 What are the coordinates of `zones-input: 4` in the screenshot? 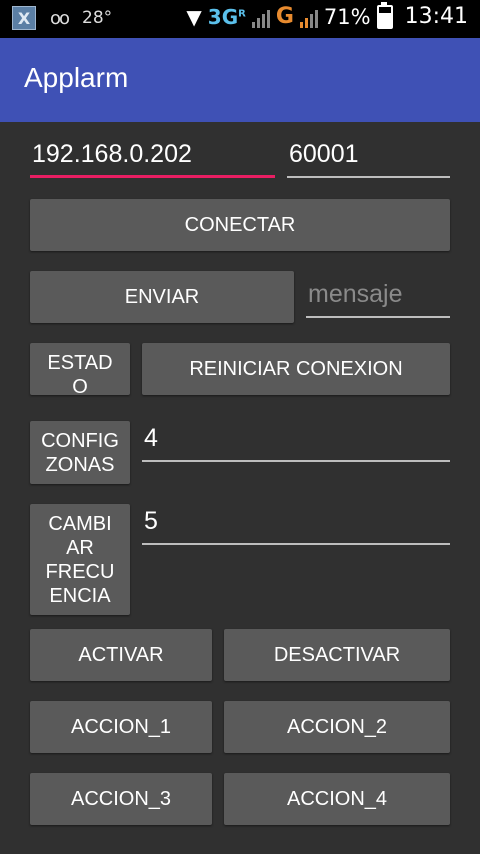 It's located at (296, 442).